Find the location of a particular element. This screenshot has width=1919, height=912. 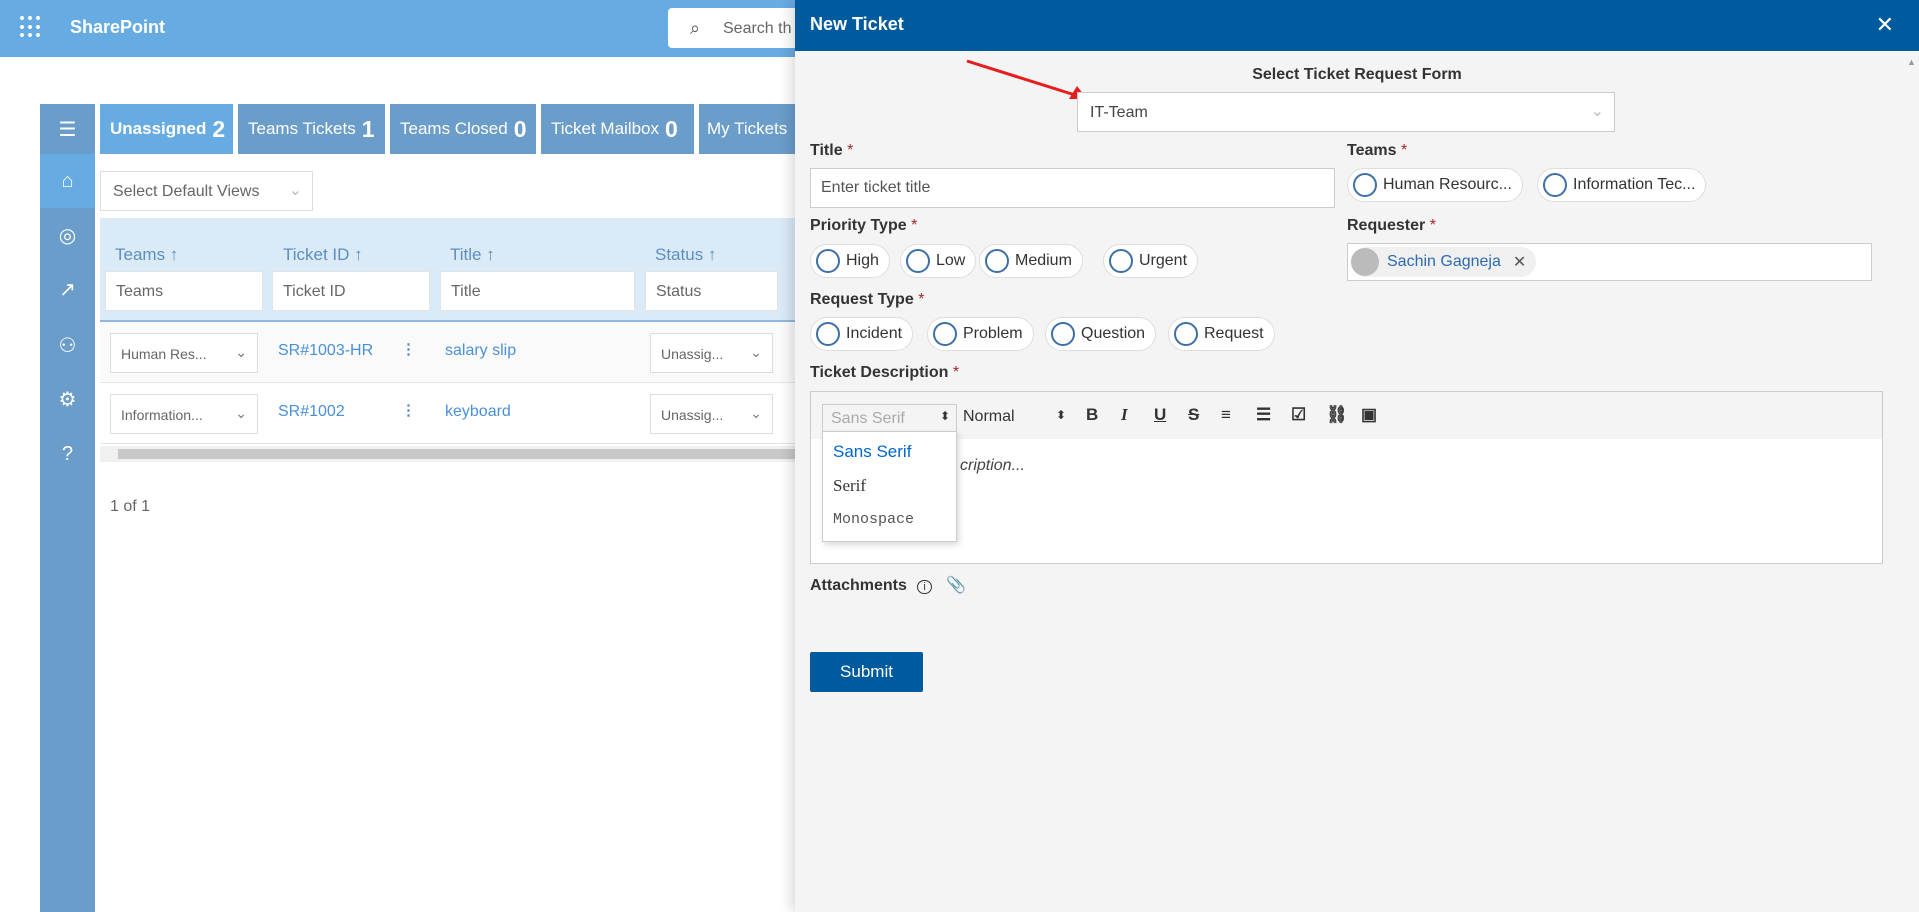

help-icon: ? is located at coordinates (67, 454).